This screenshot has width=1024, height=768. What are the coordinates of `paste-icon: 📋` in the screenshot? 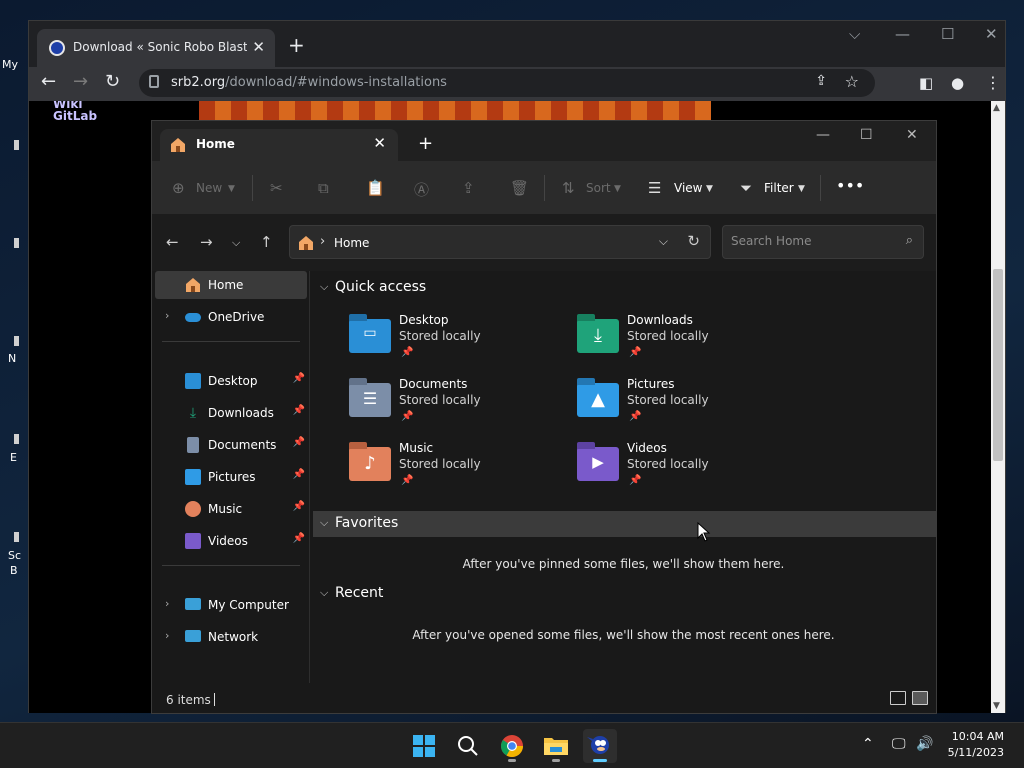 It's located at (375, 188).